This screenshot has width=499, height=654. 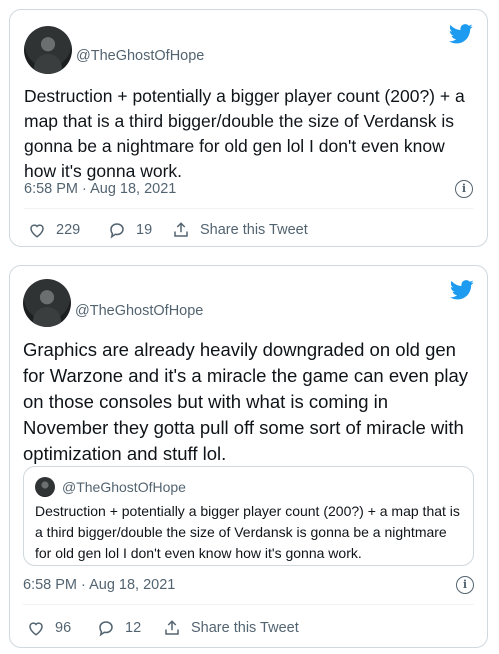 I want to click on reply-button: 19, so click(x=130, y=230).